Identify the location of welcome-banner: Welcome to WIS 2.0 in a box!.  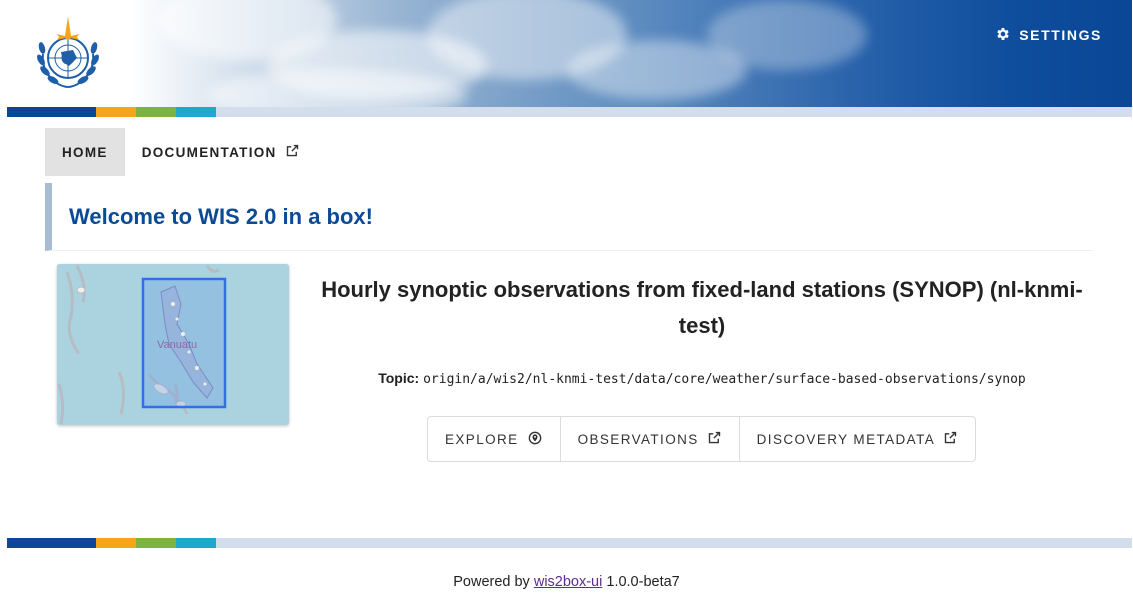
(569, 217).